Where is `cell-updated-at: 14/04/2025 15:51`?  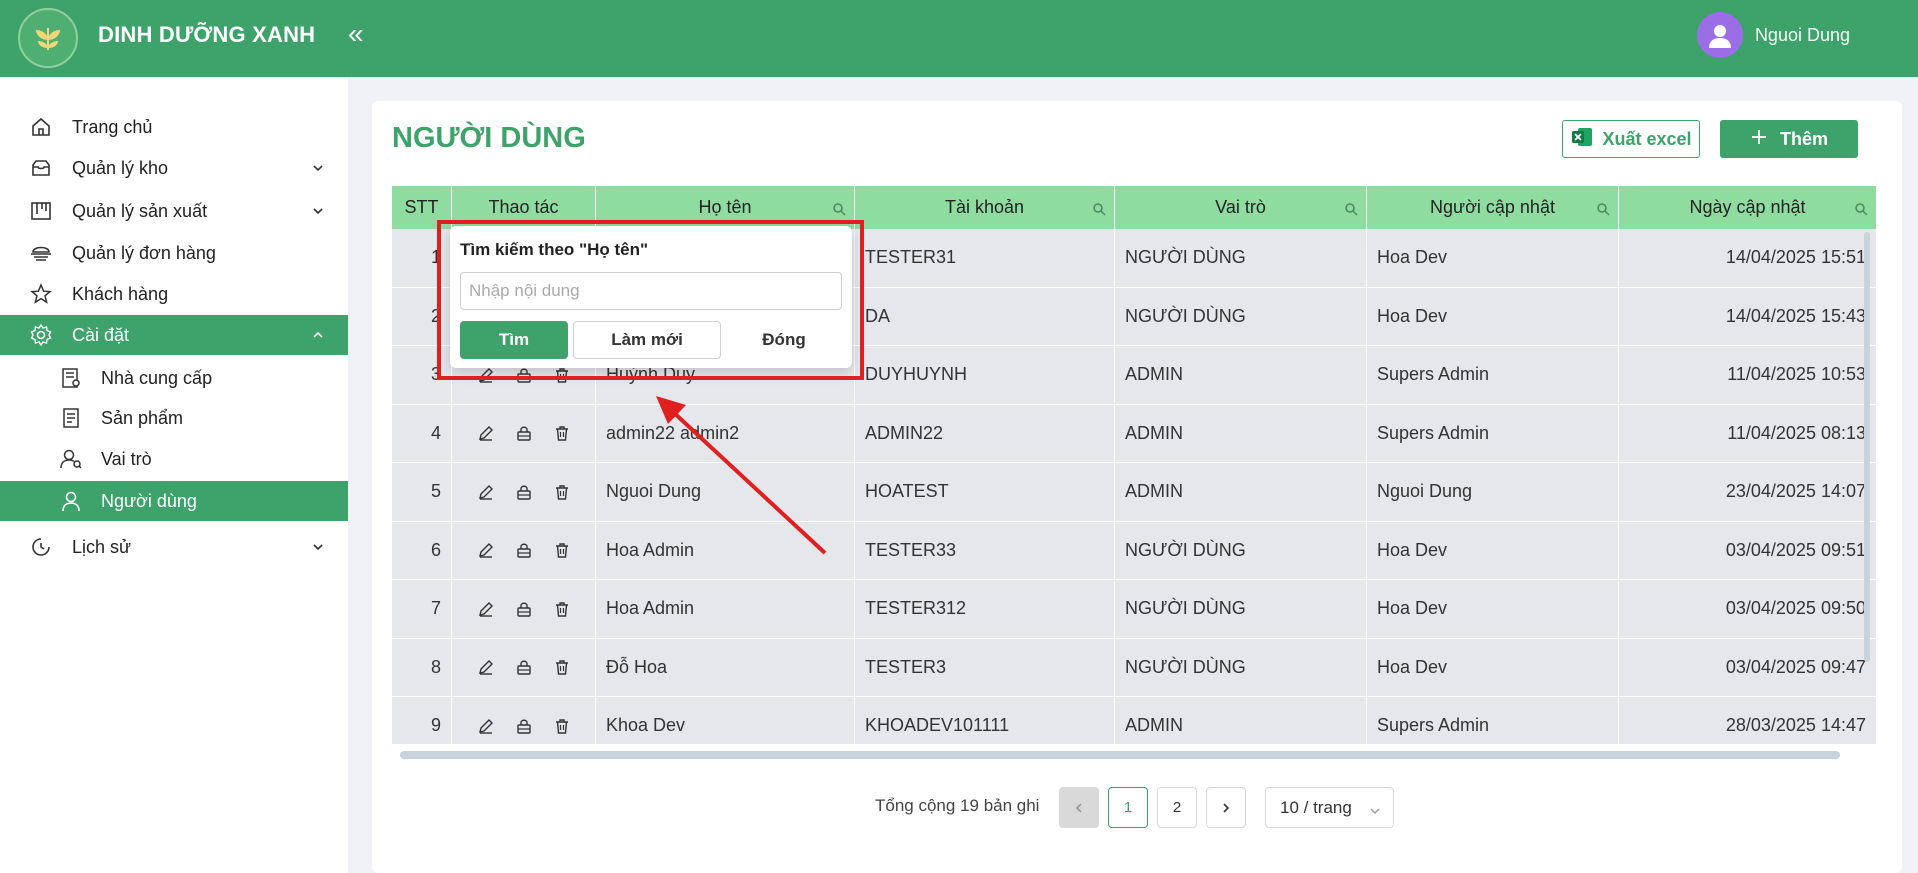
cell-updated-at: 14/04/2025 15:51 is located at coordinates (1748, 258).